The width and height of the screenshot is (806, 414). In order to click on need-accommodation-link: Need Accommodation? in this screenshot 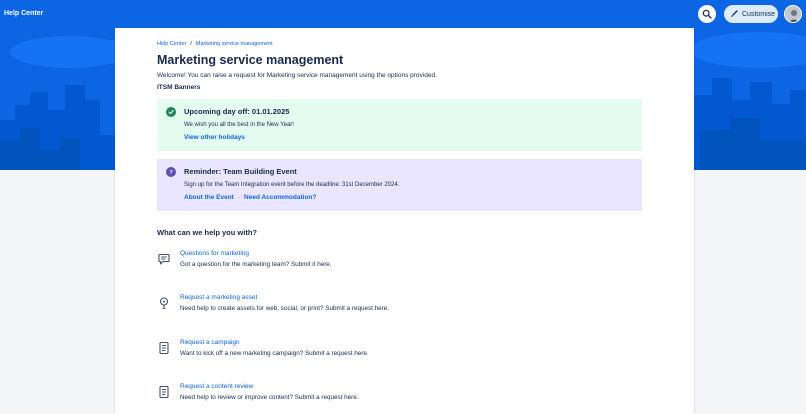, I will do `click(280, 197)`.